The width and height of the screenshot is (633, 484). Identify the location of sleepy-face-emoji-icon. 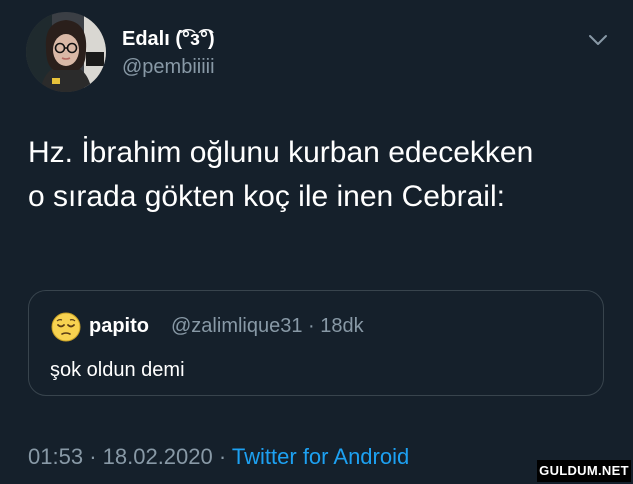
(66, 327).